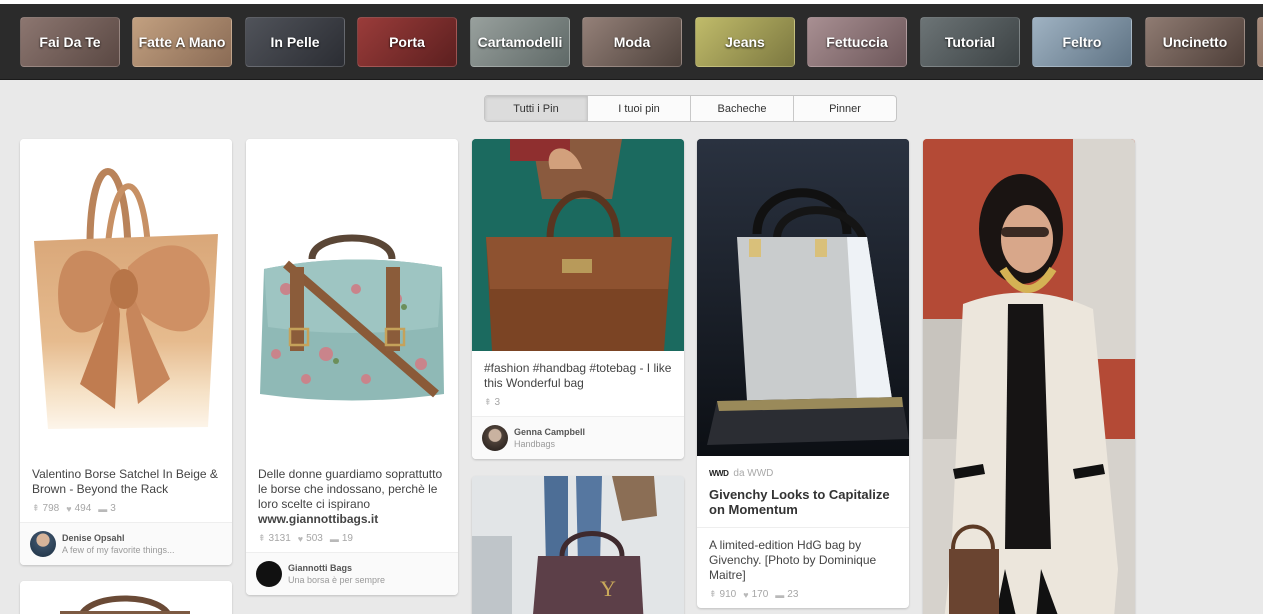  I want to click on category-porta: Porta, so click(407, 42).